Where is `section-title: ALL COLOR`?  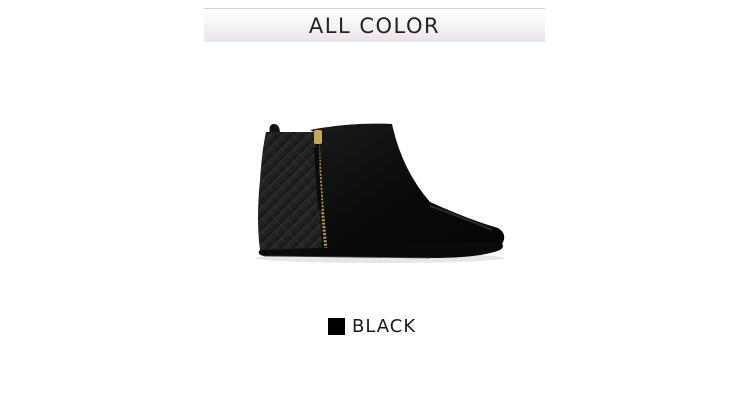 section-title: ALL COLOR is located at coordinates (374, 25).